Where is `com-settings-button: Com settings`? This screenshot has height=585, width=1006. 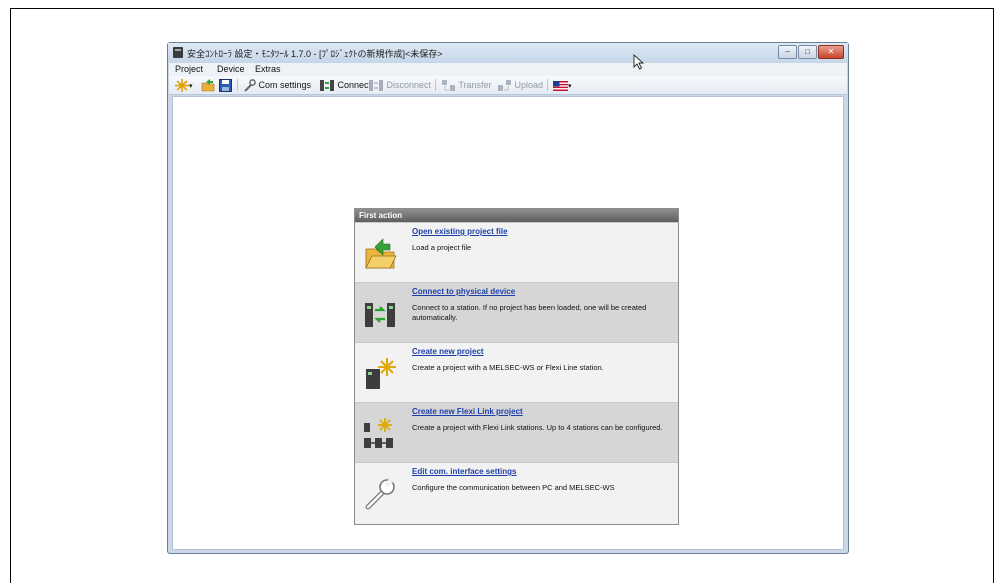
com-settings-button: Com settings is located at coordinates (277, 85).